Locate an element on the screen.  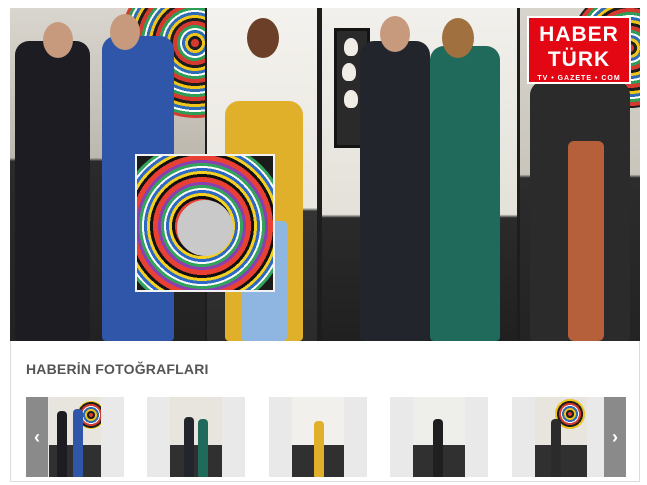
haberturk-logo: HABER TÜRK TV • GAZETE • COM is located at coordinates (579, 50).